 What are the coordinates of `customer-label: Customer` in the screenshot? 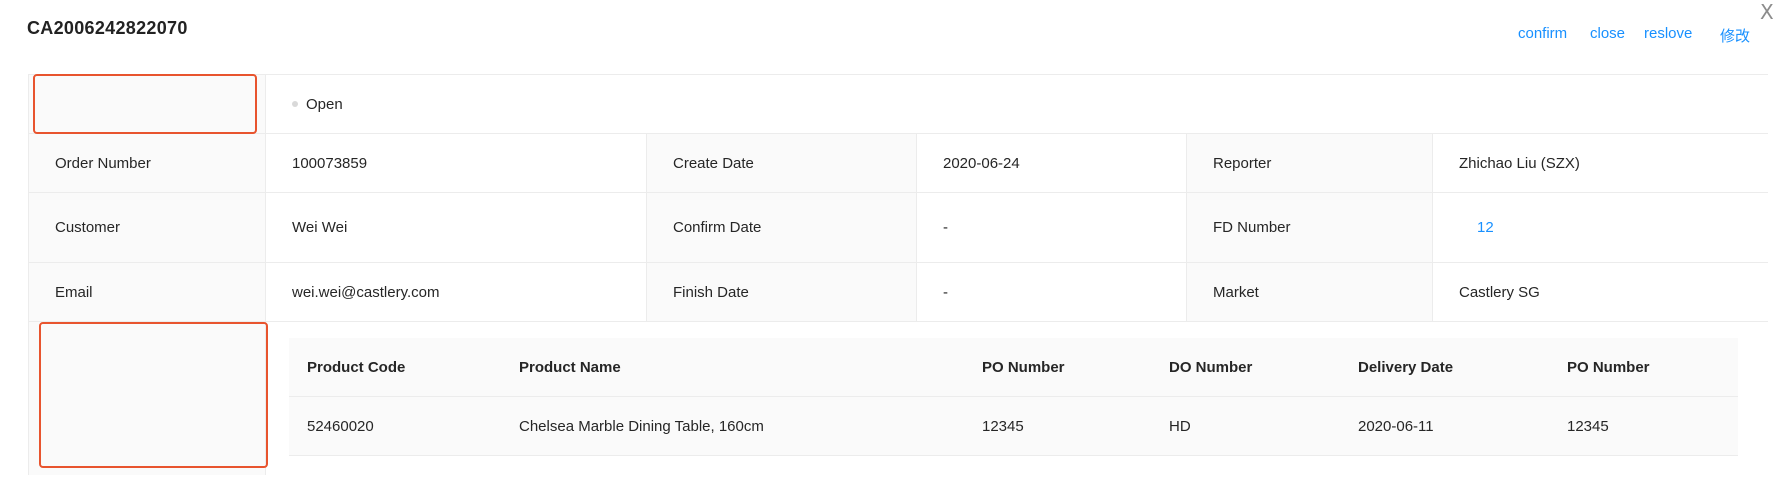 It's located at (147, 227).